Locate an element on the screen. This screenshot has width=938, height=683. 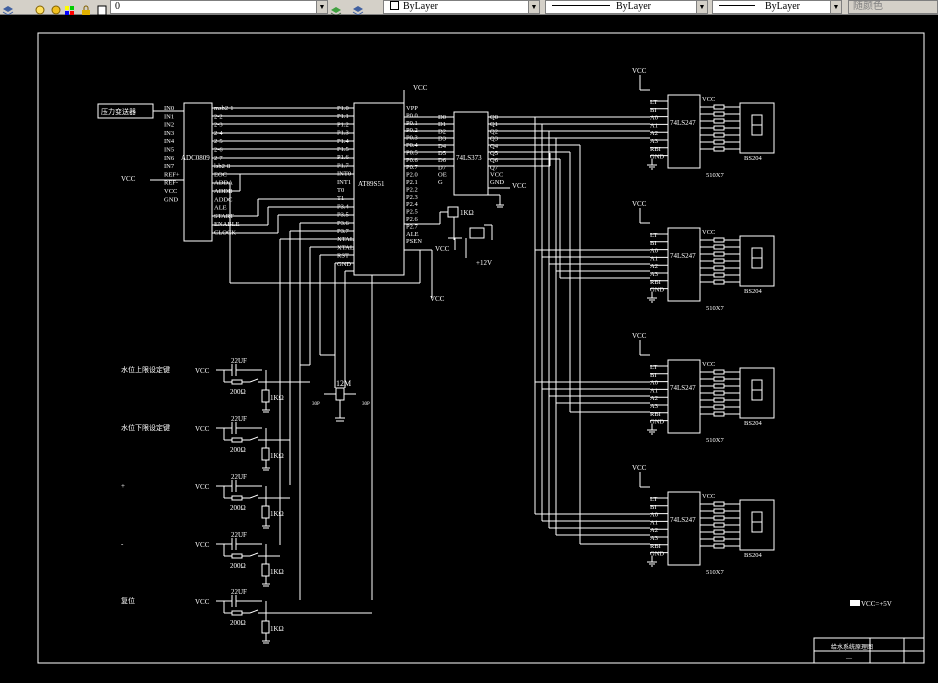
layer-dropdown: 0 ▼ is located at coordinates (219, 7).